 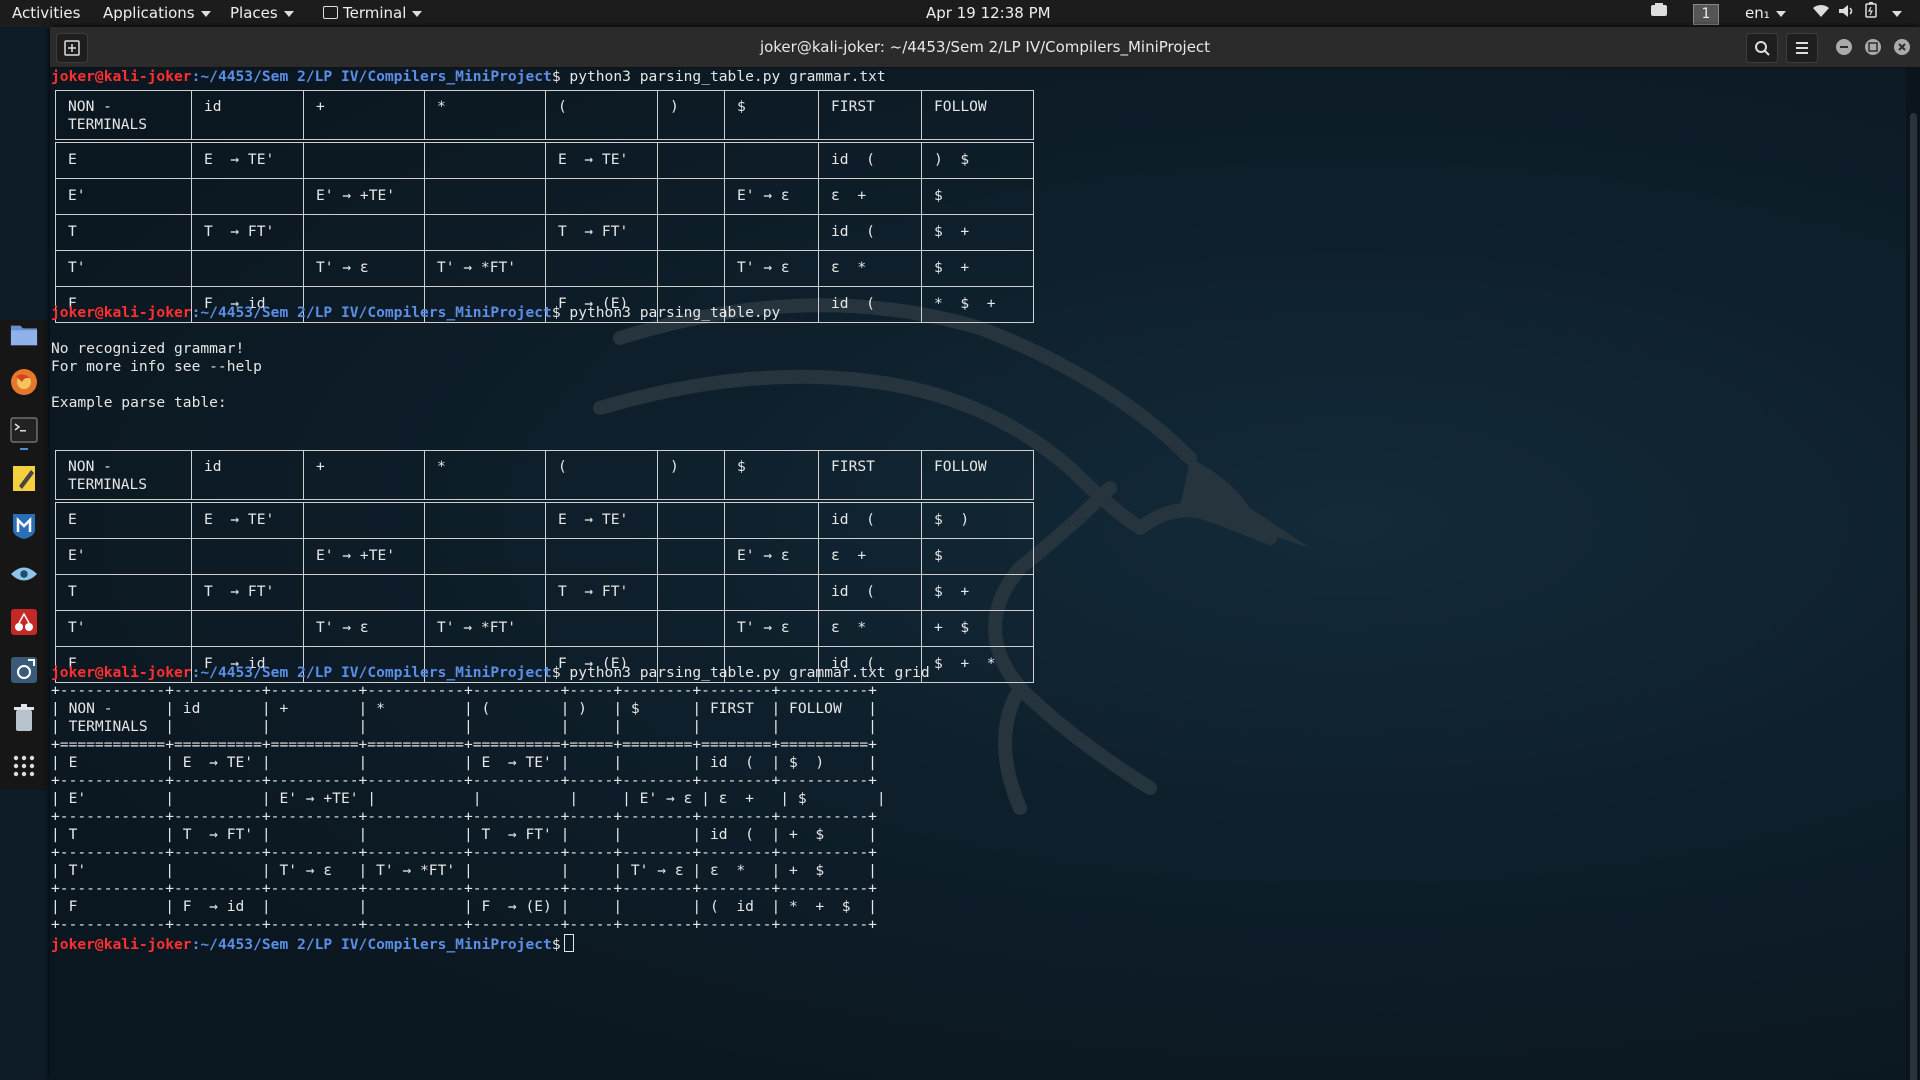 I want to click on column-header: id, so click(x=247, y=475).